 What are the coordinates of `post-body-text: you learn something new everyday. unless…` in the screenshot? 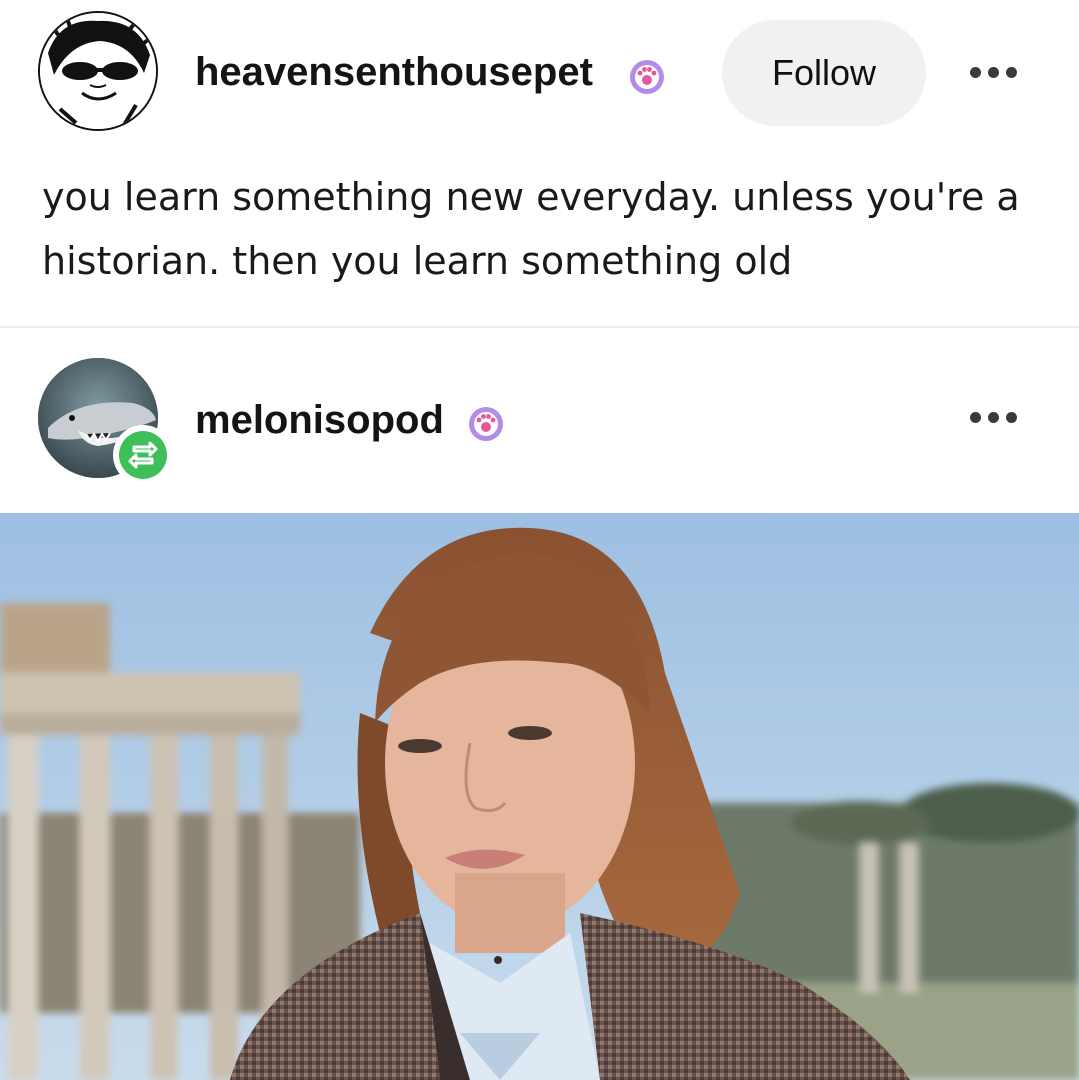 It's located at (531, 229).